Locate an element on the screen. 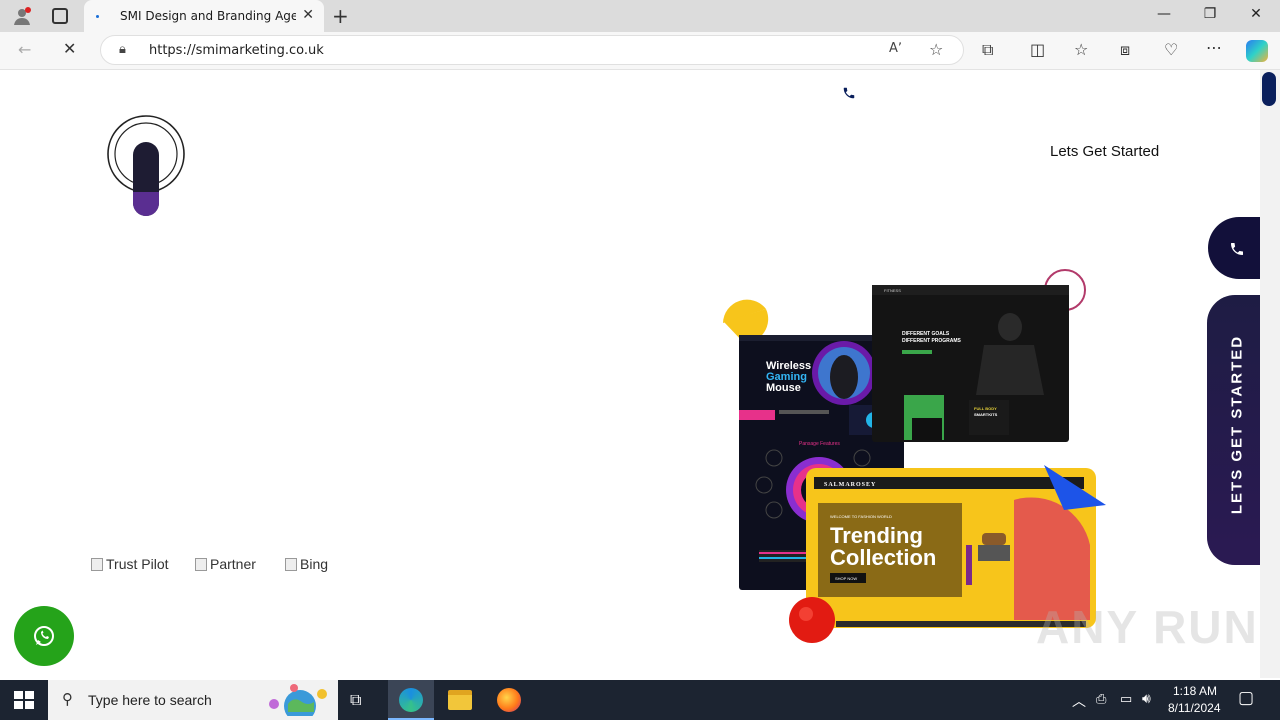  bing-image: Bing is located at coordinates (306, 564).